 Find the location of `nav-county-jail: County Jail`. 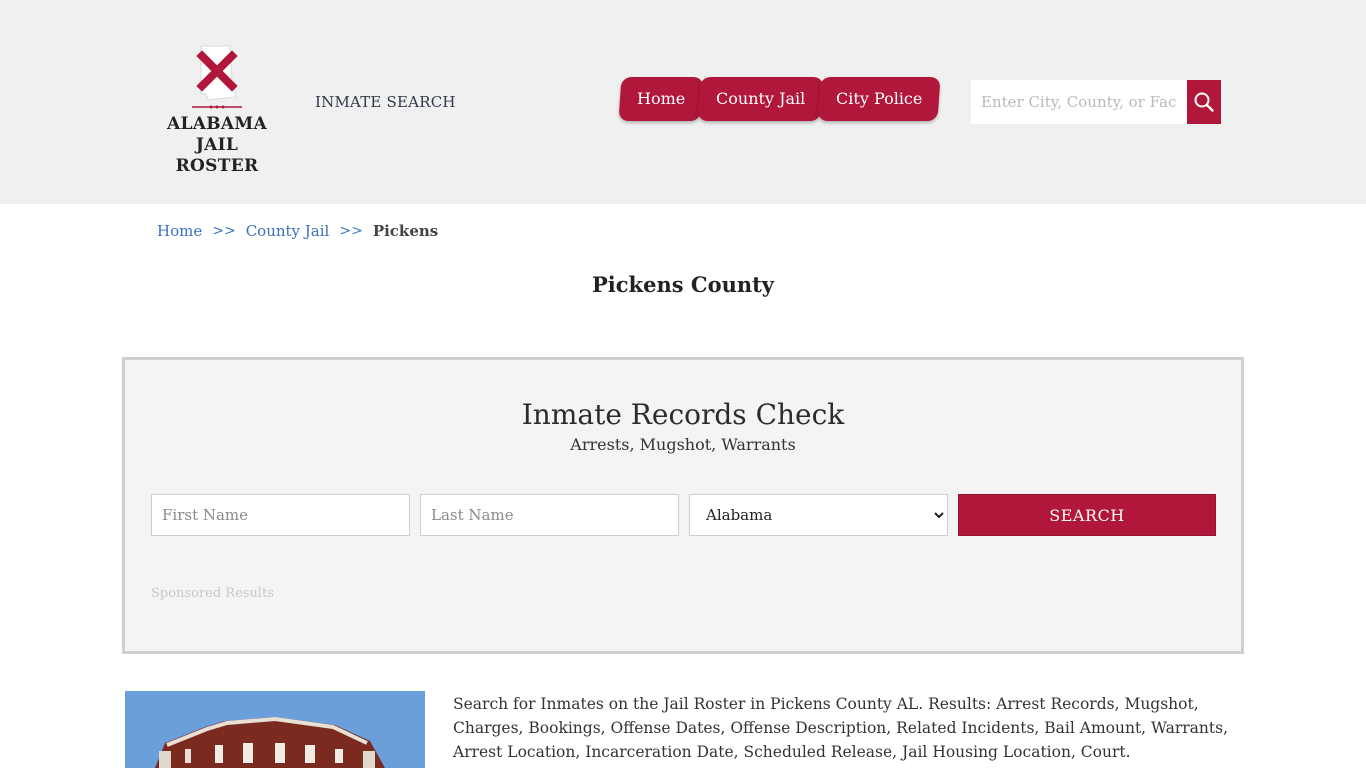

nav-county-jail: County Jail is located at coordinates (761, 99).